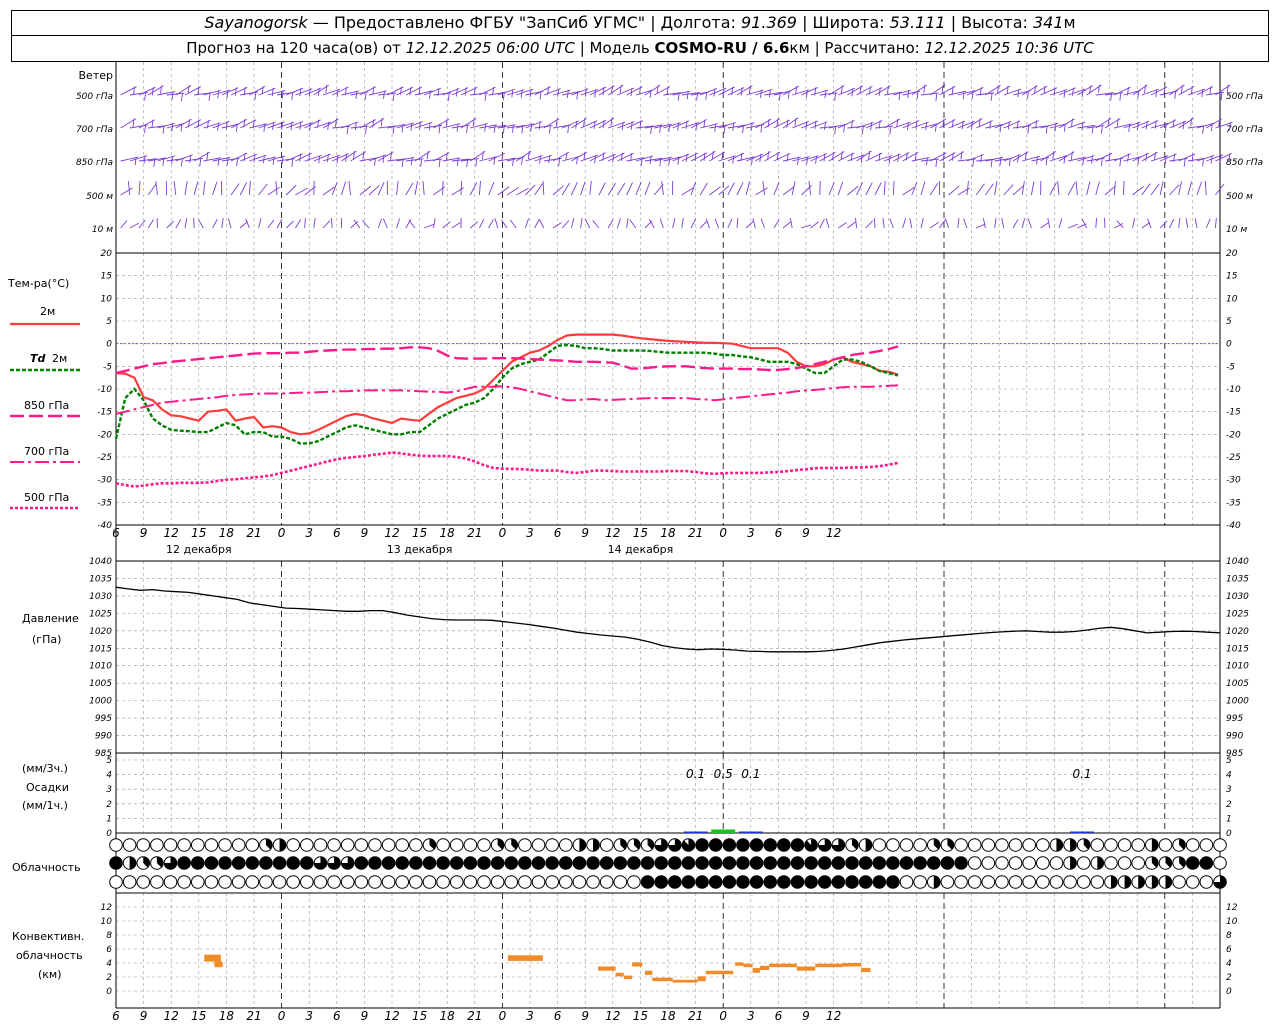 The width and height of the screenshot is (1280, 1024). Describe the element at coordinates (109, 819) in the screenshot. I see `prec-ytick-left: 1` at that location.